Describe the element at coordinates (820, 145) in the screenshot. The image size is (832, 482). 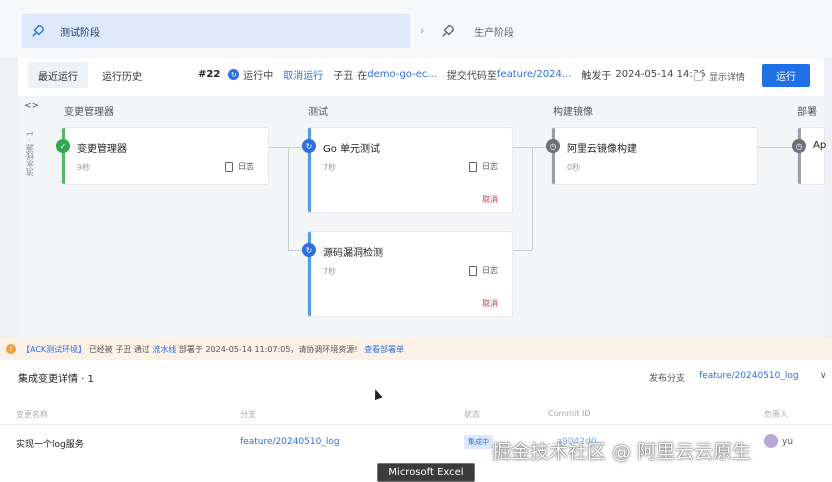
I see `job-title: Ap` at that location.